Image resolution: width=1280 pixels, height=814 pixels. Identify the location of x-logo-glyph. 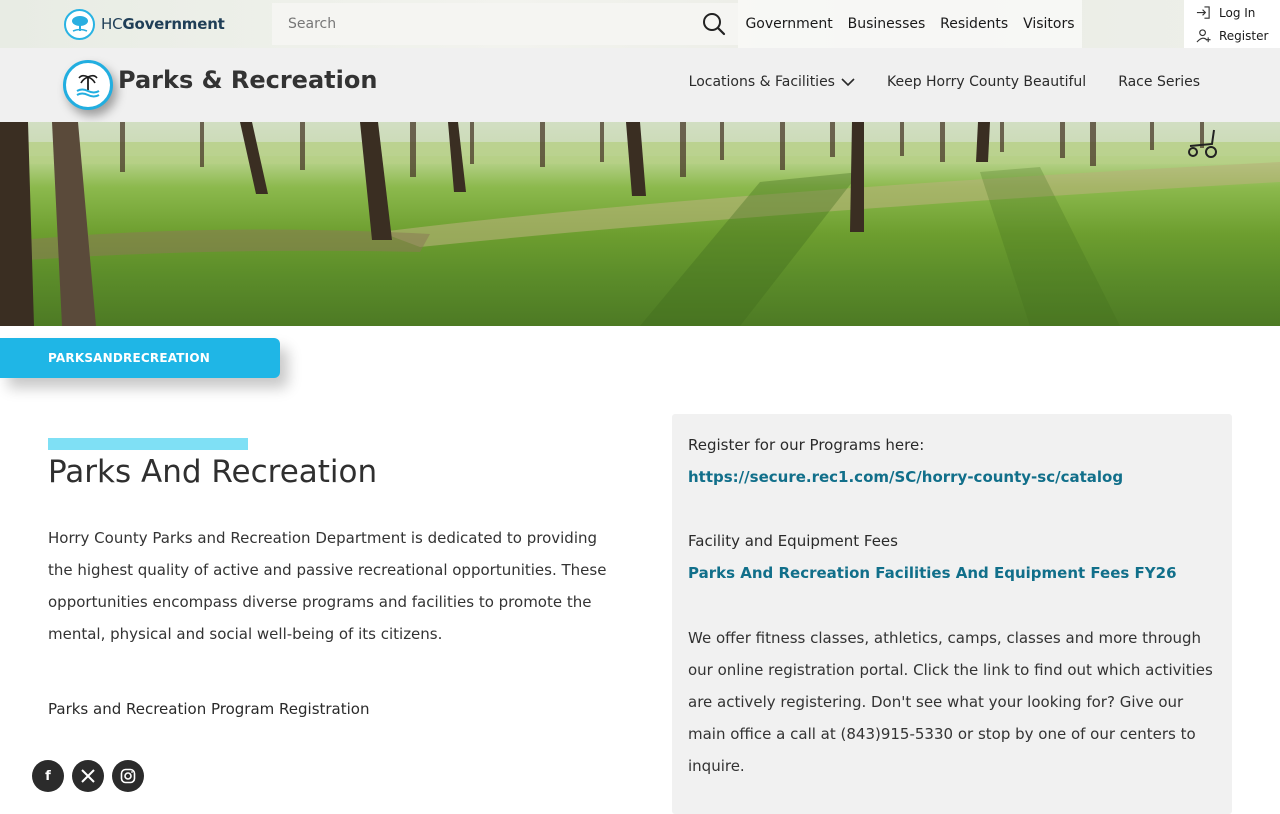
(88, 776).